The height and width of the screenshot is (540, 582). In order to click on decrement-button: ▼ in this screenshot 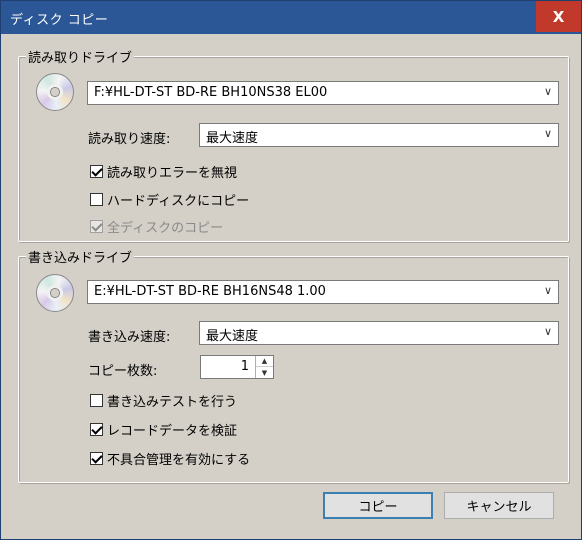, I will do `click(264, 372)`.